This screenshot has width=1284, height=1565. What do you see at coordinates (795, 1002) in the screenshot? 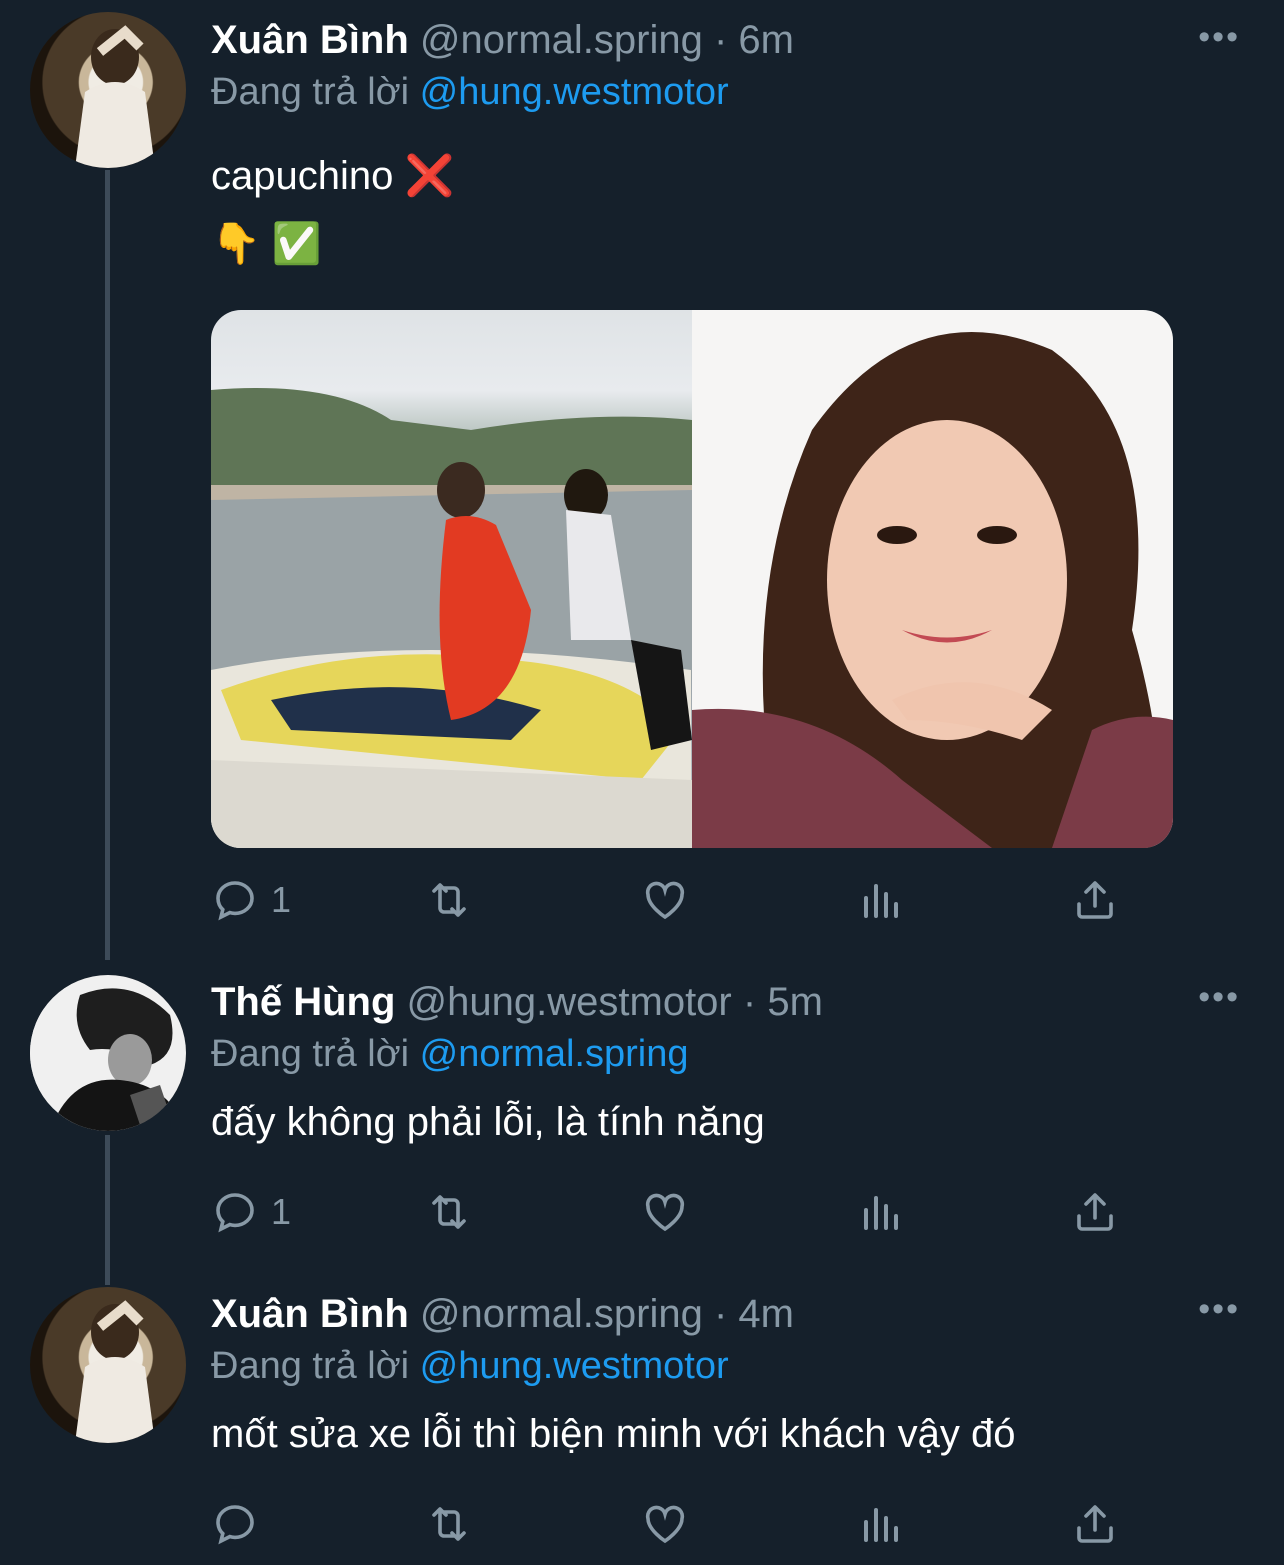
I see `timestamp: 5m` at bounding box center [795, 1002].